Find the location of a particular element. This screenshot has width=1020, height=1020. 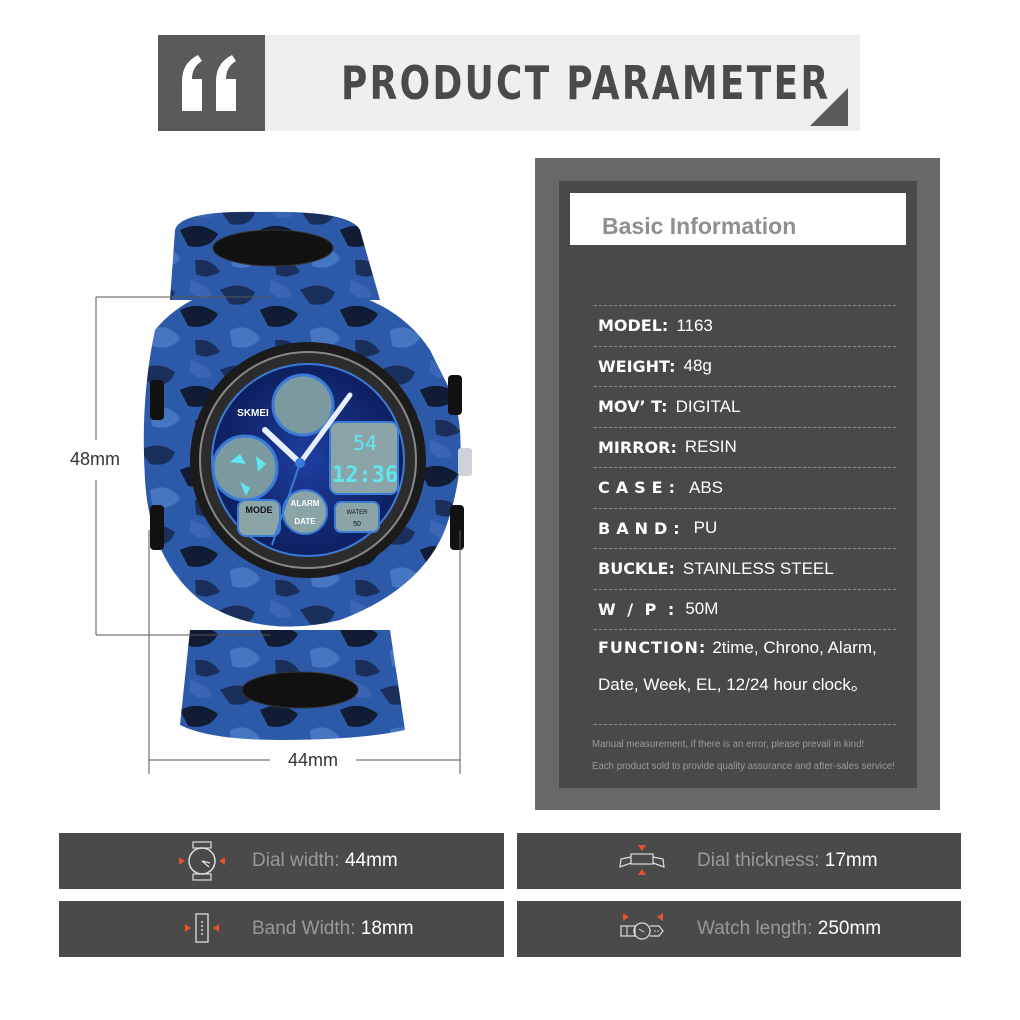

svg-text: ALARM is located at coordinates (305, 503).